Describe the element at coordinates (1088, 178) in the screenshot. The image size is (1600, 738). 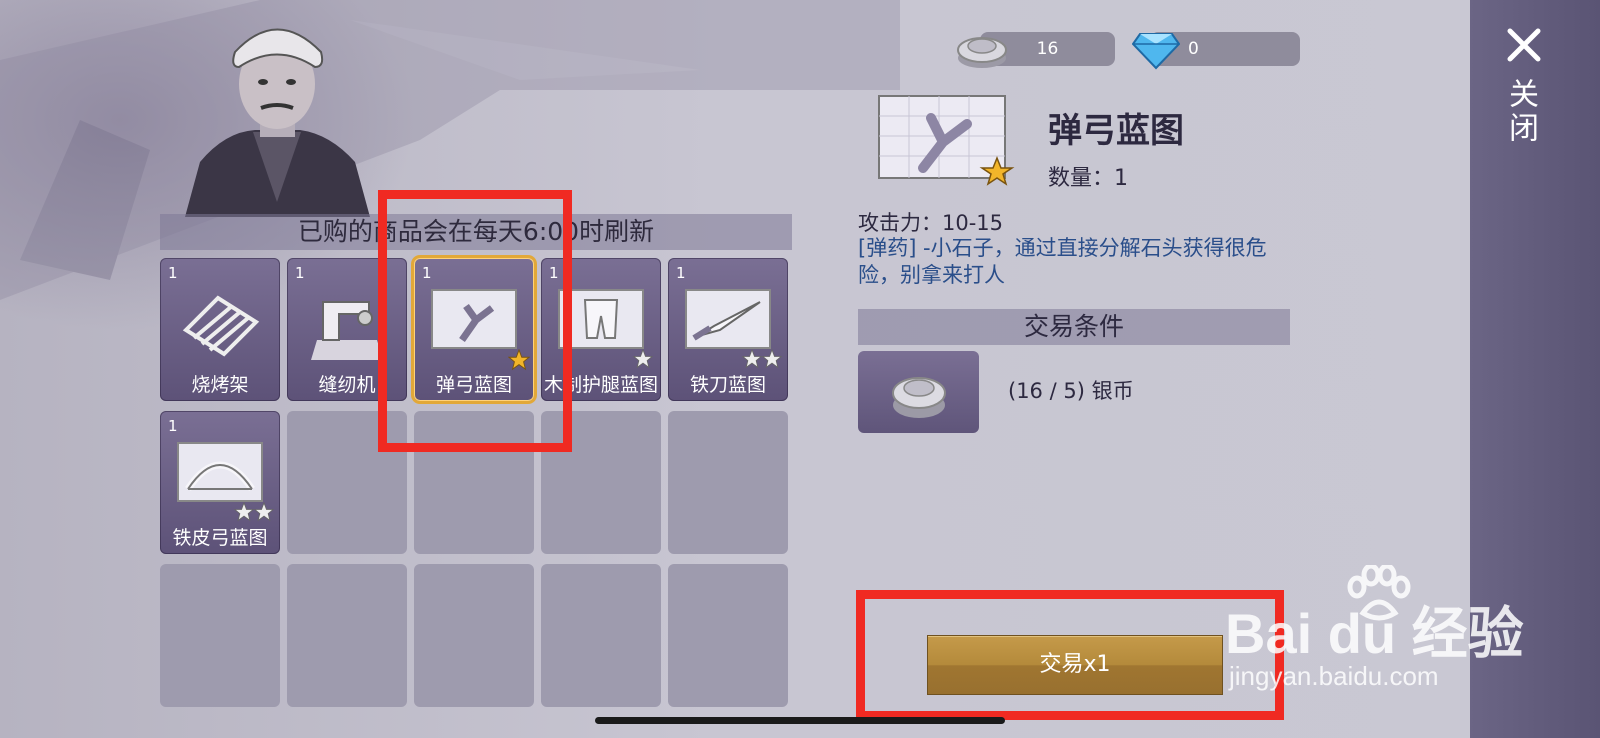
I see `item-quantity-label: 数量：1` at that location.